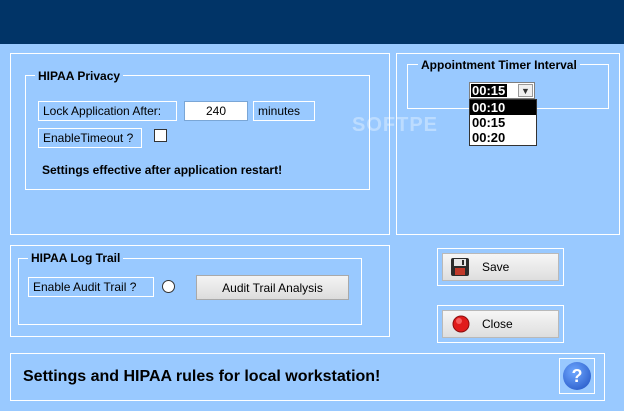 This screenshot has width=624, height=411. What do you see at coordinates (160, 135) in the screenshot?
I see `enable-timeout-checkbox` at bounding box center [160, 135].